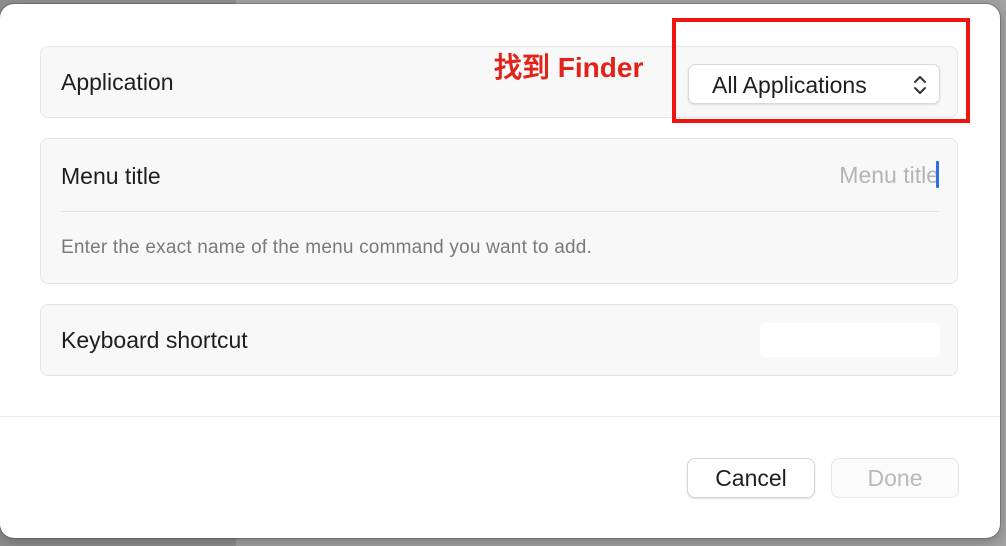 The width and height of the screenshot is (1006, 546). What do you see at coordinates (111, 176) in the screenshot?
I see `menu-title-label: Menu title` at bounding box center [111, 176].